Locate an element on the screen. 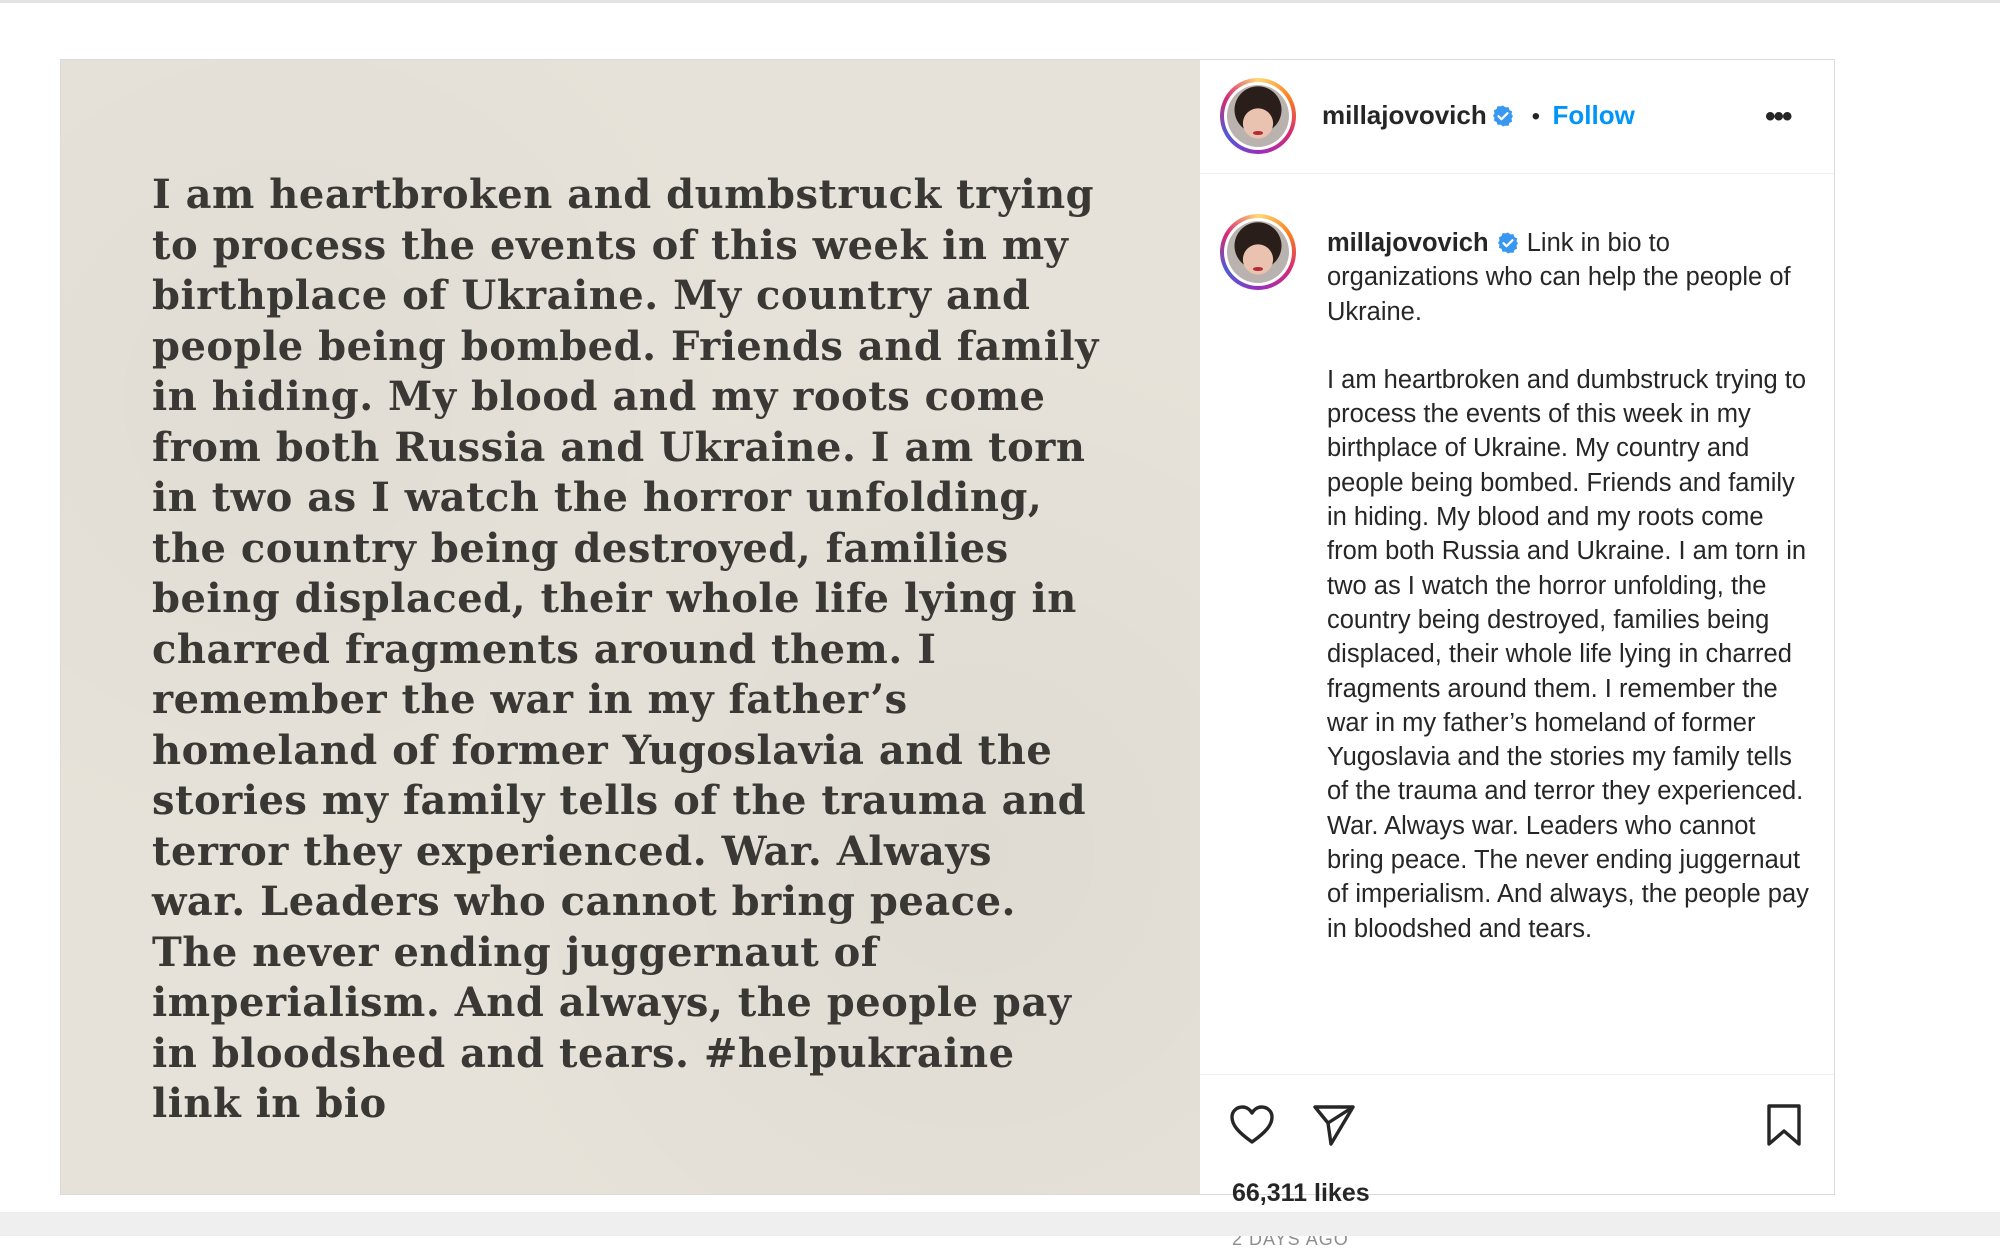 The height and width of the screenshot is (1250, 2000). caption-username: millajovovich is located at coordinates (1408, 243).